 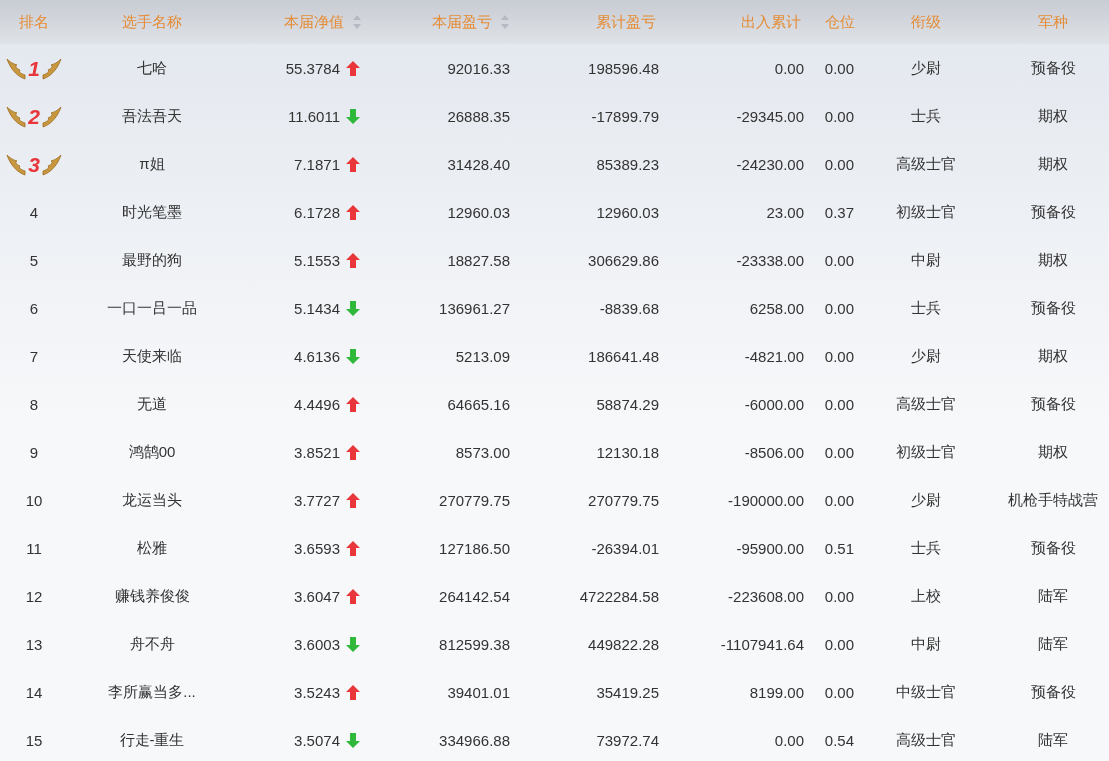 I want to click on period-pnl: 334966.88, so click(x=474, y=740).